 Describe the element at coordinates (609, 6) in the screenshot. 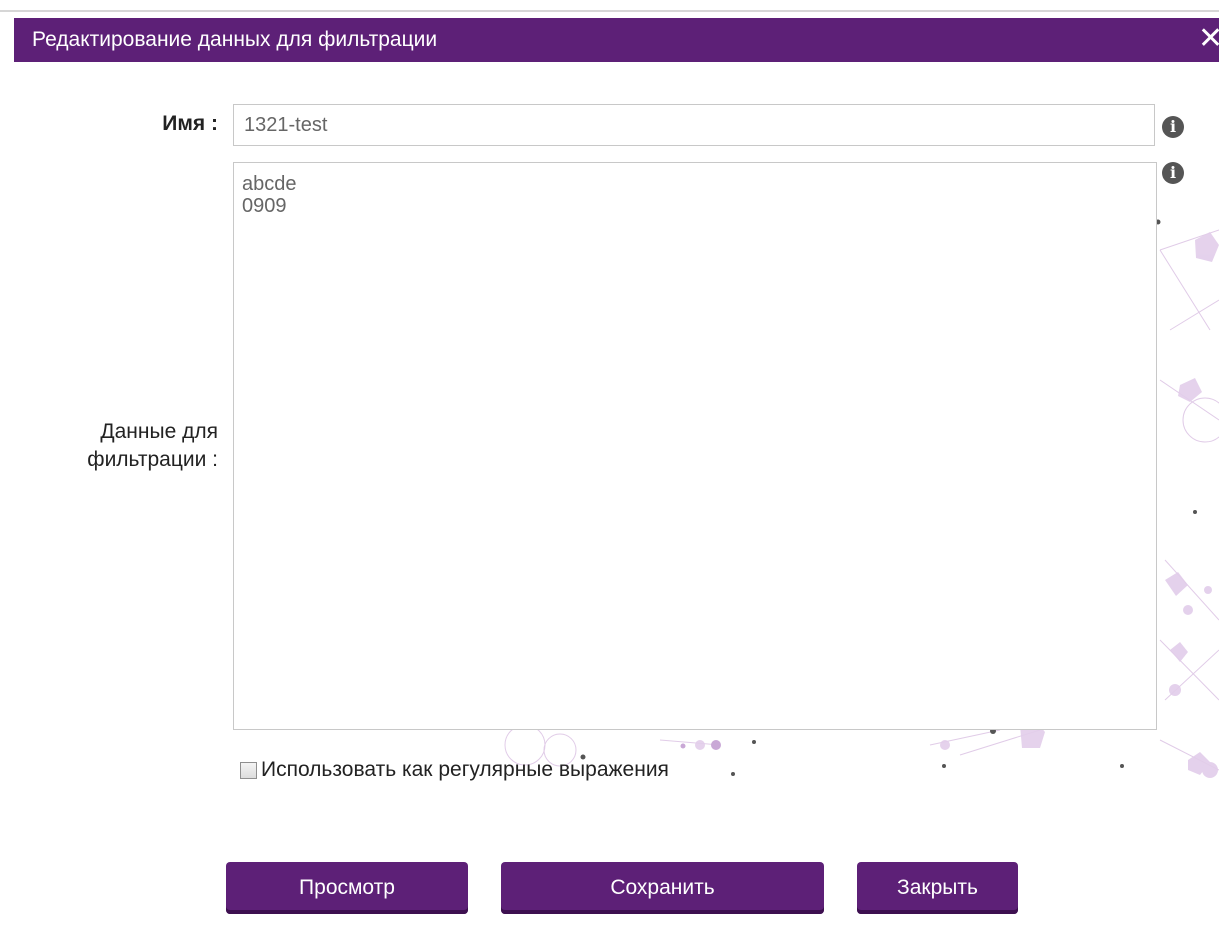

I see `top-divider` at that location.